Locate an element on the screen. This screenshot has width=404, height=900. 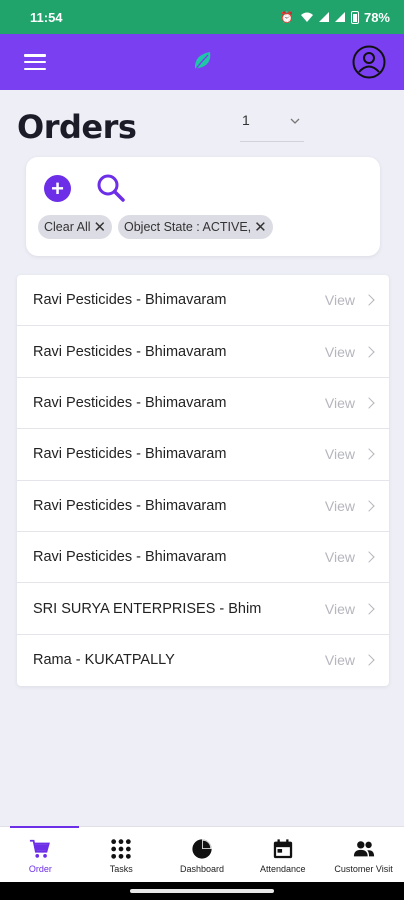
nav-item-tasks: Tasks is located at coordinates (121, 854).